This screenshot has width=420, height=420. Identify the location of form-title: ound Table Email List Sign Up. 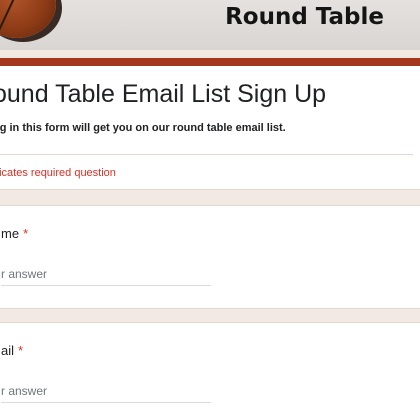
(163, 94).